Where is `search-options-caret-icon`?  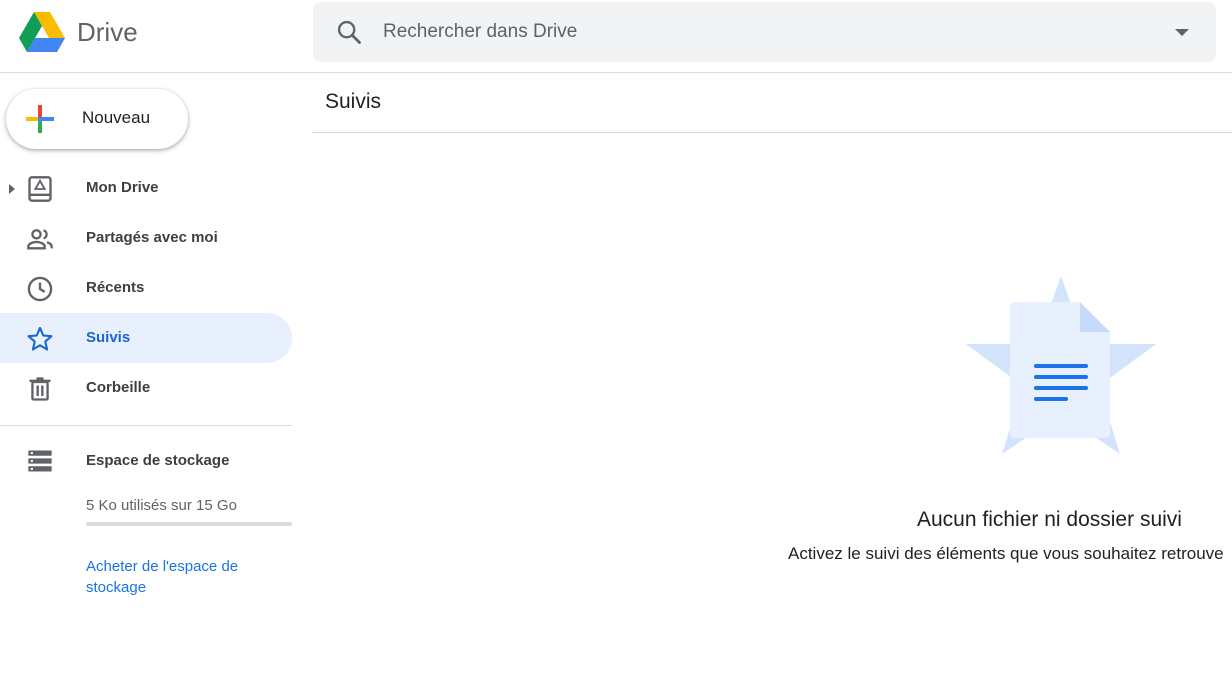 search-options-caret-icon is located at coordinates (1182, 32).